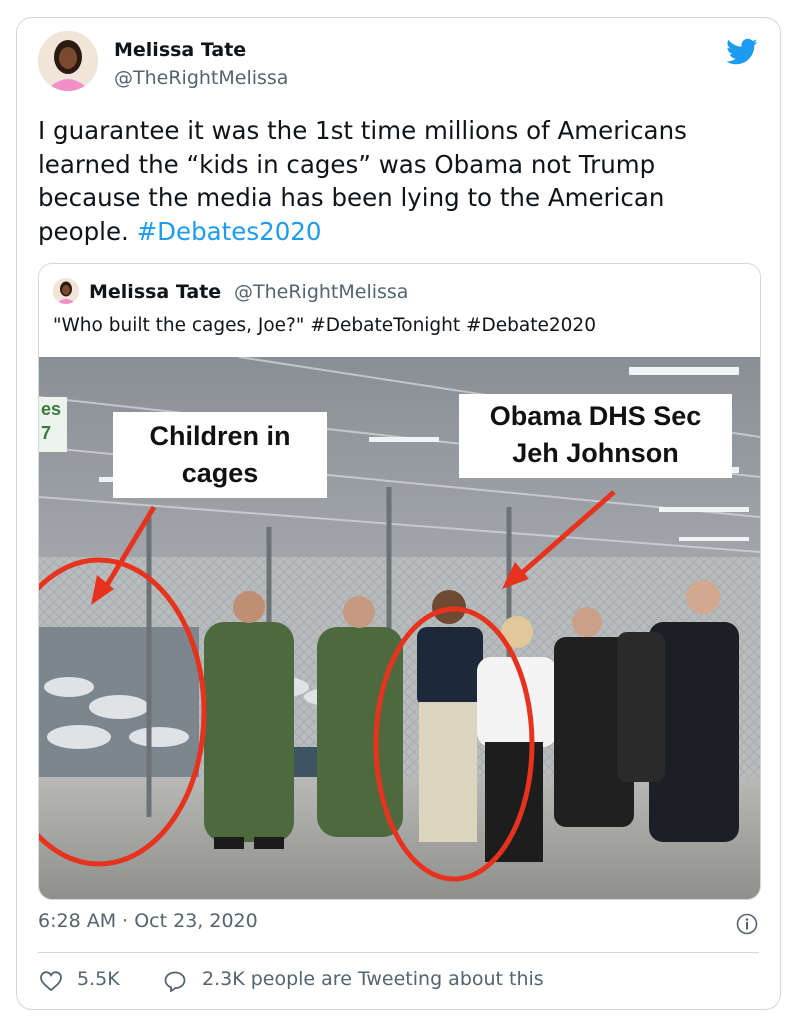  What do you see at coordinates (321, 292) in the screenshot?
I see `quoted-author-handle: @TheRightMelissa` at bounding box center [321, 292].